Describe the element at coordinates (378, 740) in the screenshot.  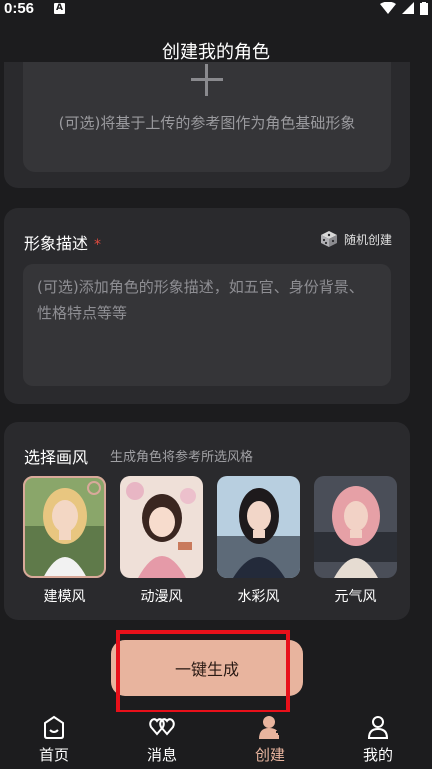
I see `tab-profile: 我的` at that location.